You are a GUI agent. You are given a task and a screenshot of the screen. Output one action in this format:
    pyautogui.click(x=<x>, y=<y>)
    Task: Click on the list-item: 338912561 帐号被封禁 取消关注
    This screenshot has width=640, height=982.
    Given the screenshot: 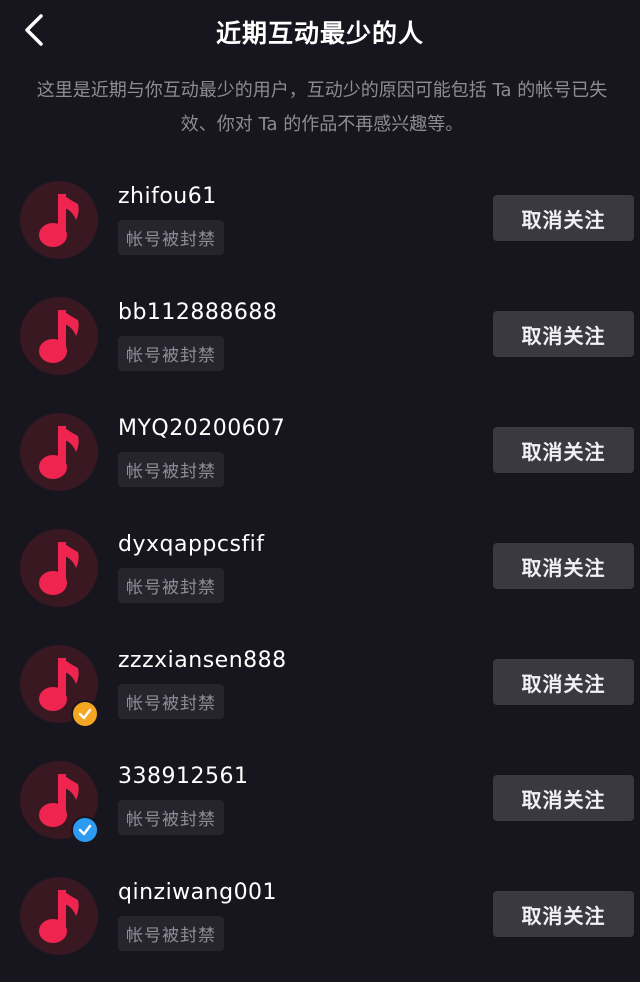 What is the action you would take?
    pyautogui.click(x=320, y=808)
    